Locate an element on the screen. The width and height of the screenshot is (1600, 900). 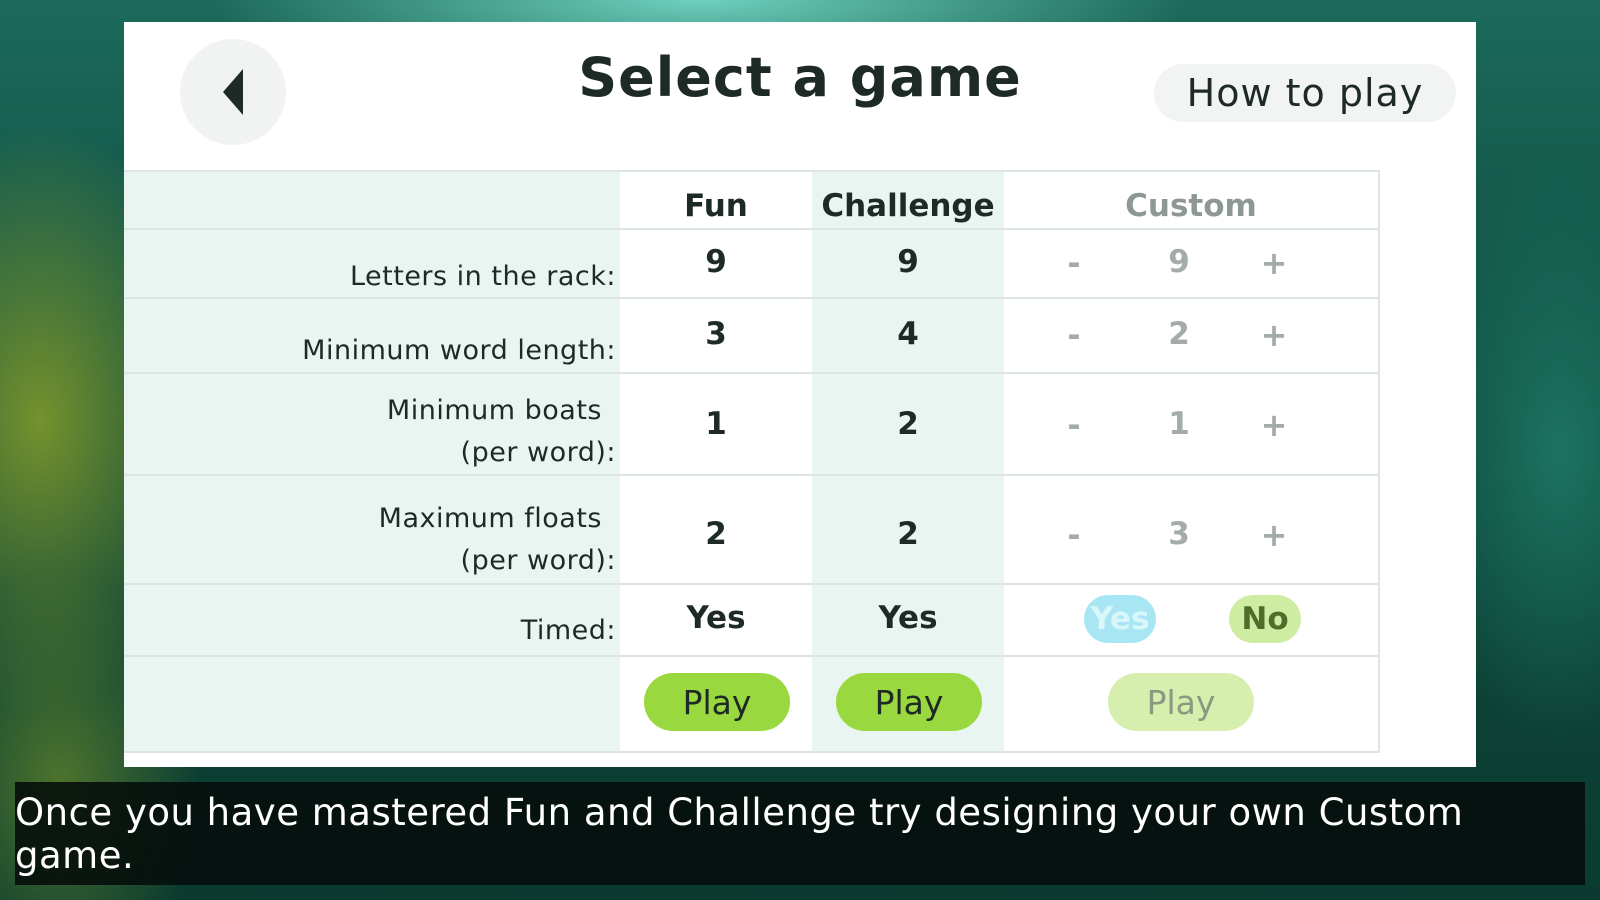
custom-min-boats-value: 1 is located at coordinates (1179, 424).